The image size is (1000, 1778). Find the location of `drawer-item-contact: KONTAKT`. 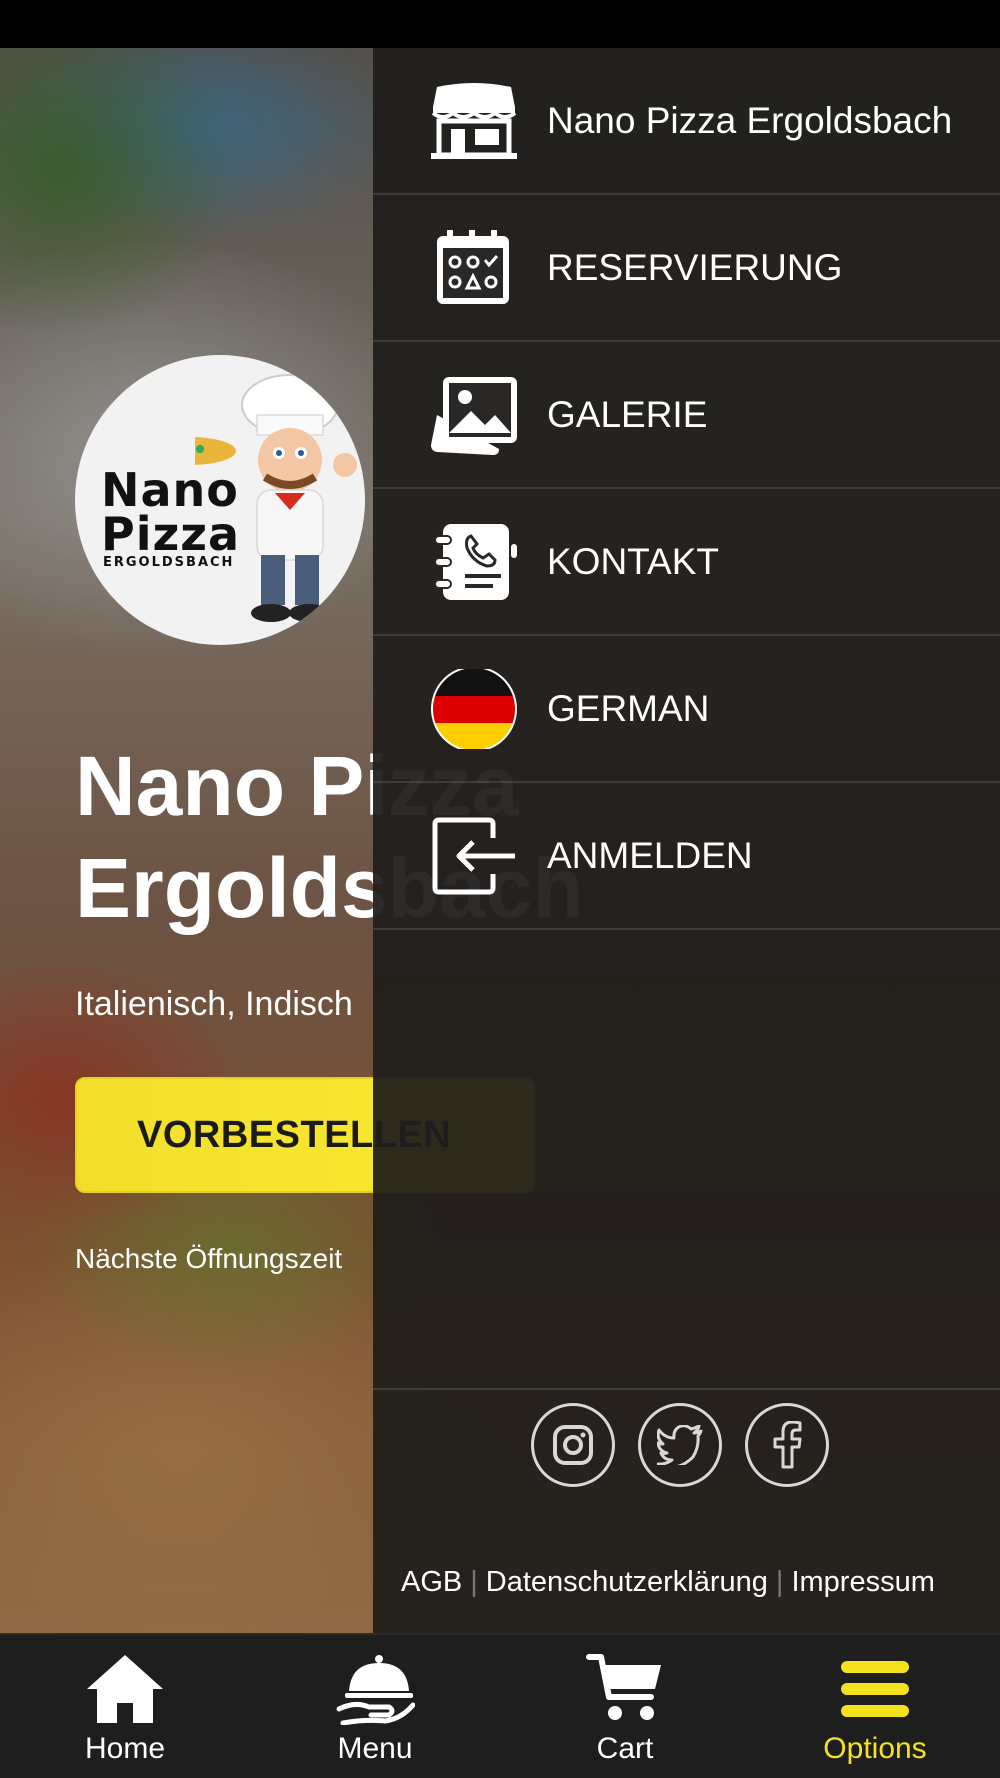

drawer-item-contact: KONTAKT is located at coordinates (686, 562).